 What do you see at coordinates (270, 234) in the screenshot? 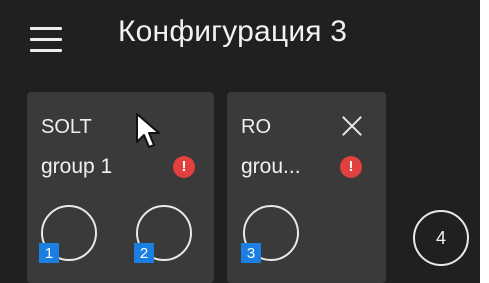
I see `port-3-button: 3` at bounding box center [270, 234].